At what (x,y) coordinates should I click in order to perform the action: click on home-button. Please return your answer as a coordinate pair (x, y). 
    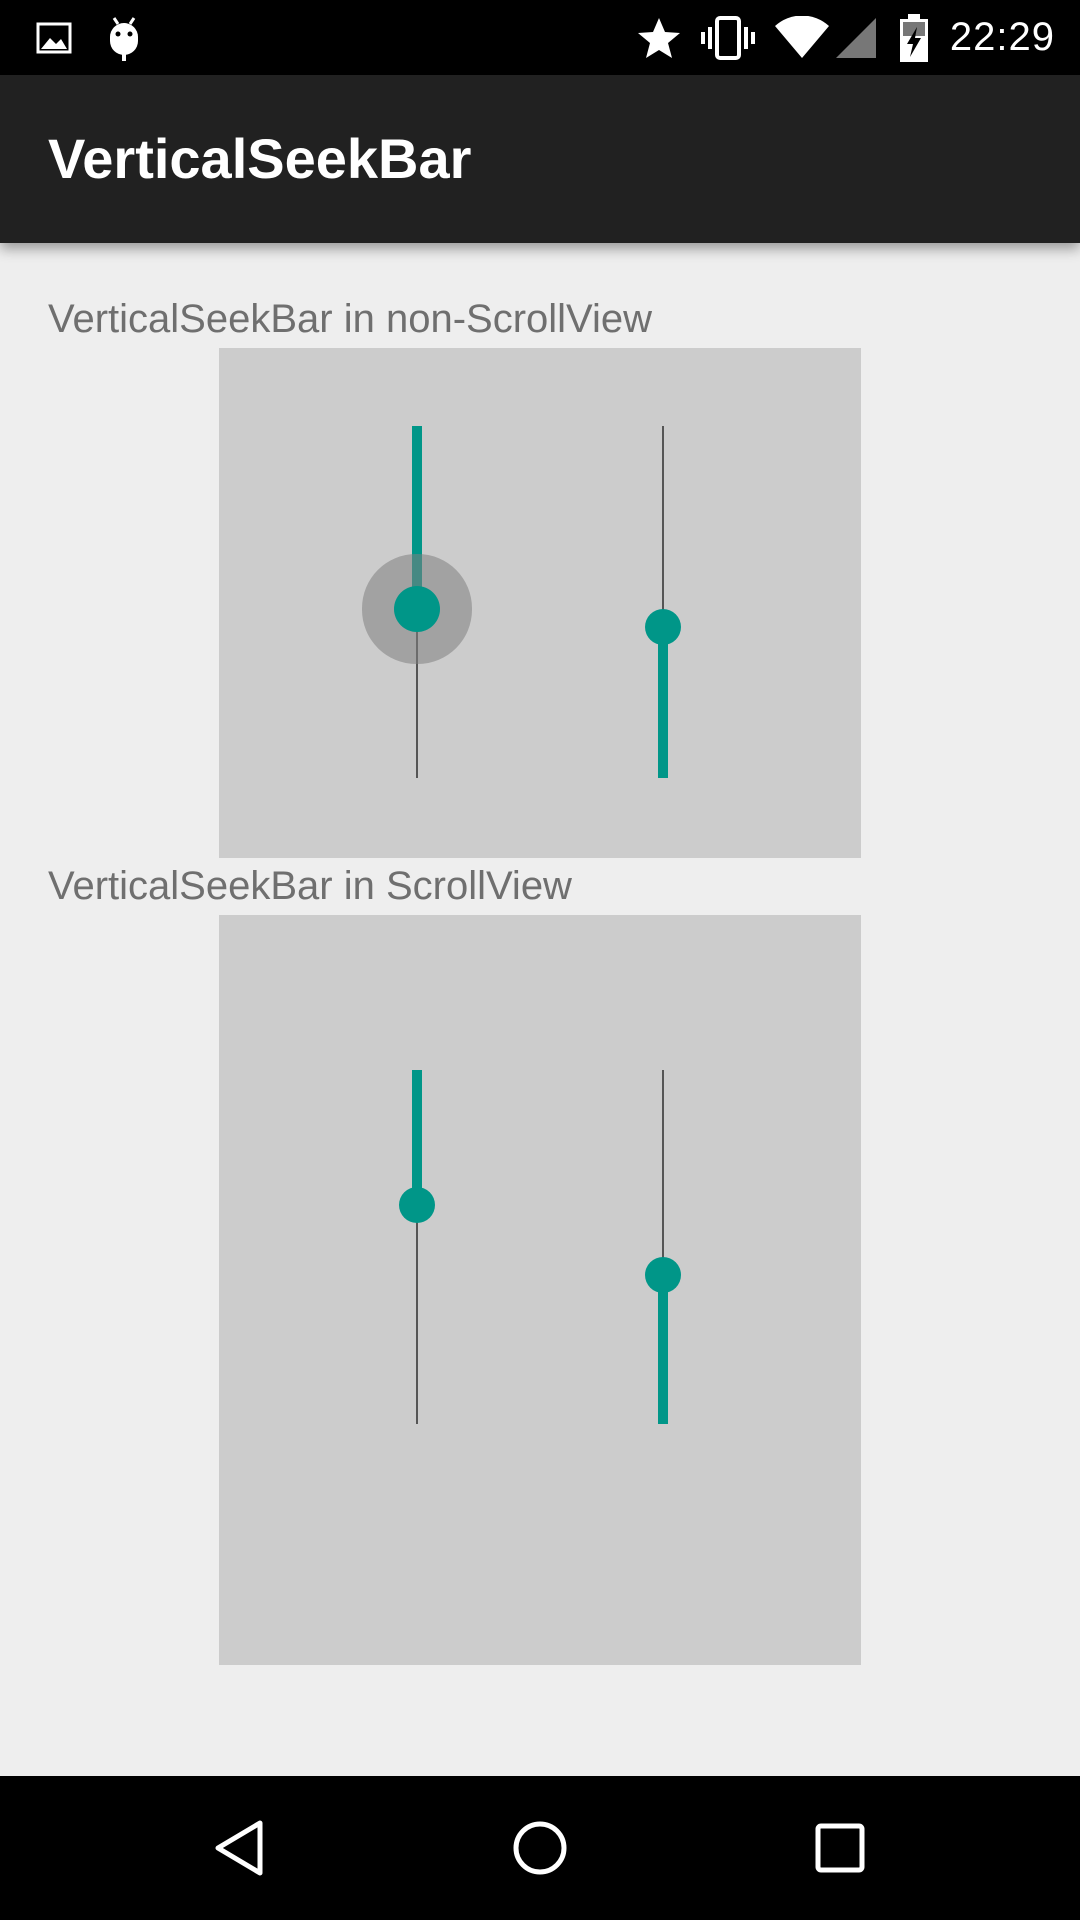
    Looking at the image, I should click on (540, 1848).